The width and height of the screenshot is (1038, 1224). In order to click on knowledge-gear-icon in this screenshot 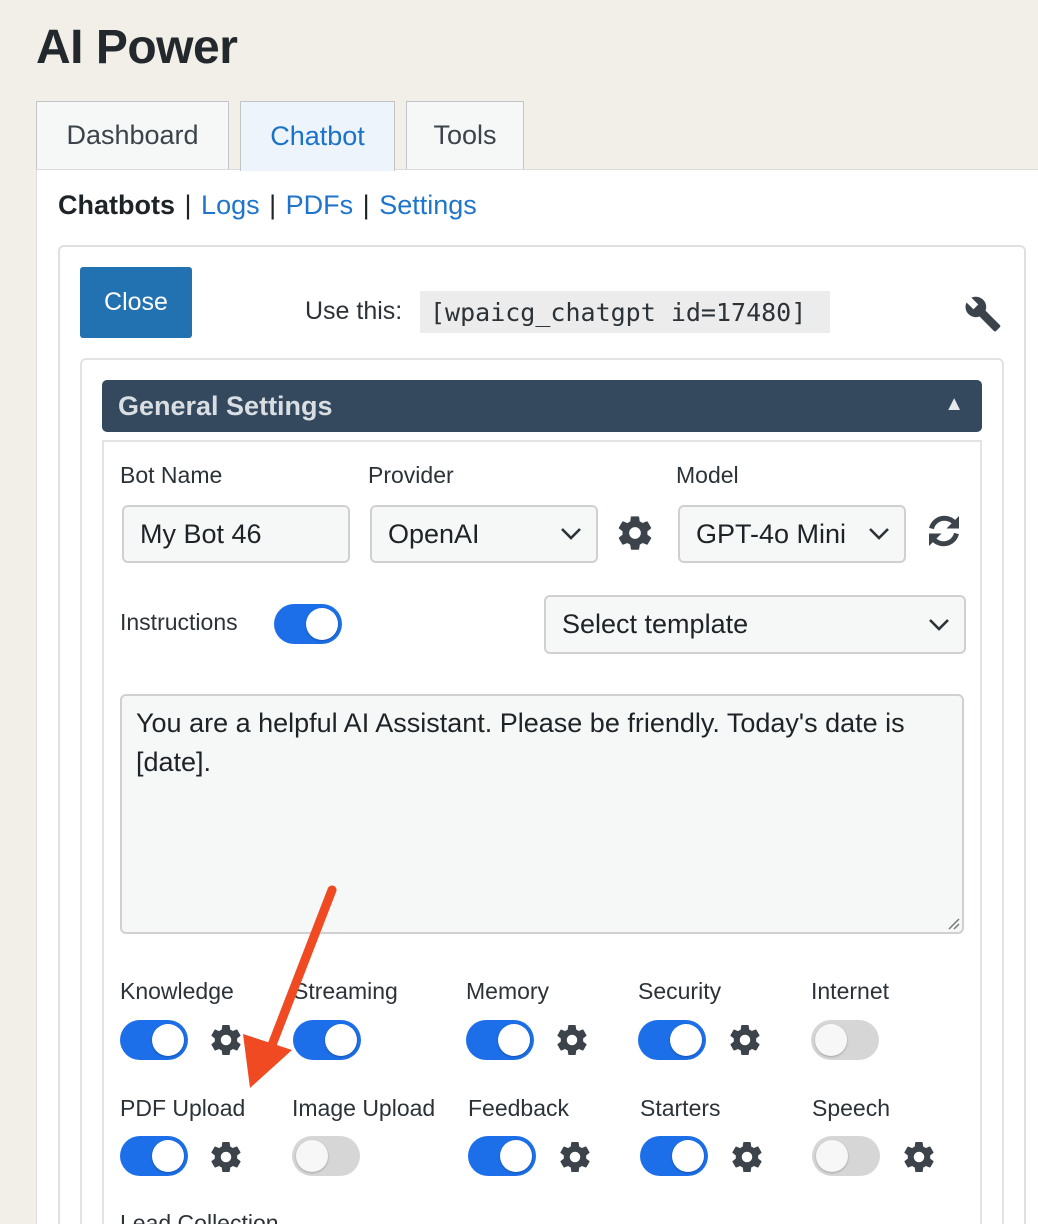, I will do `click(226, 1040)`.